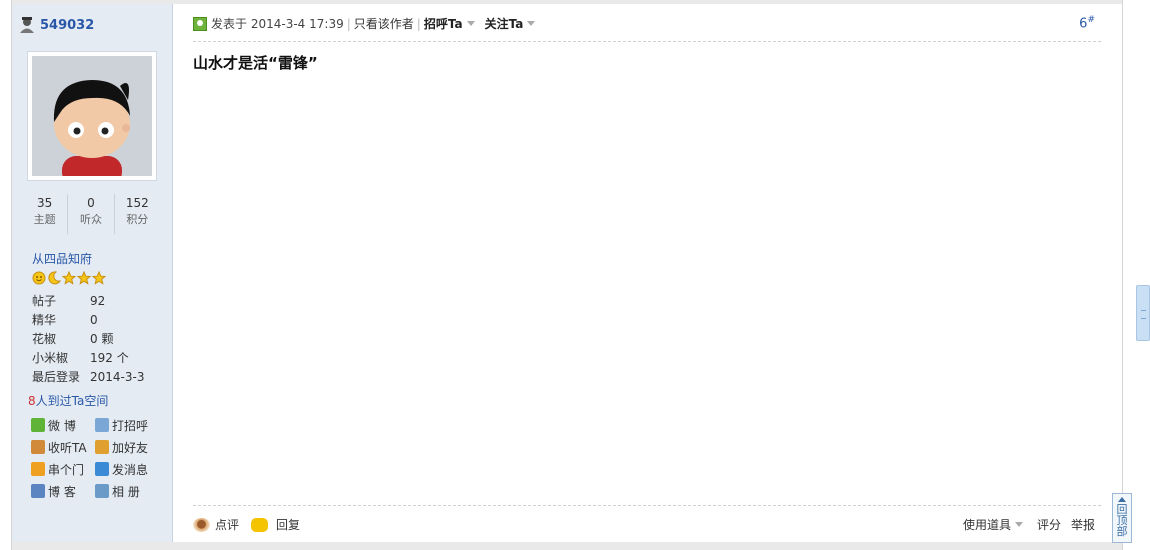 This screenshot has width=1150, height=550. I want to click on moon-icon, so click(54, 278).